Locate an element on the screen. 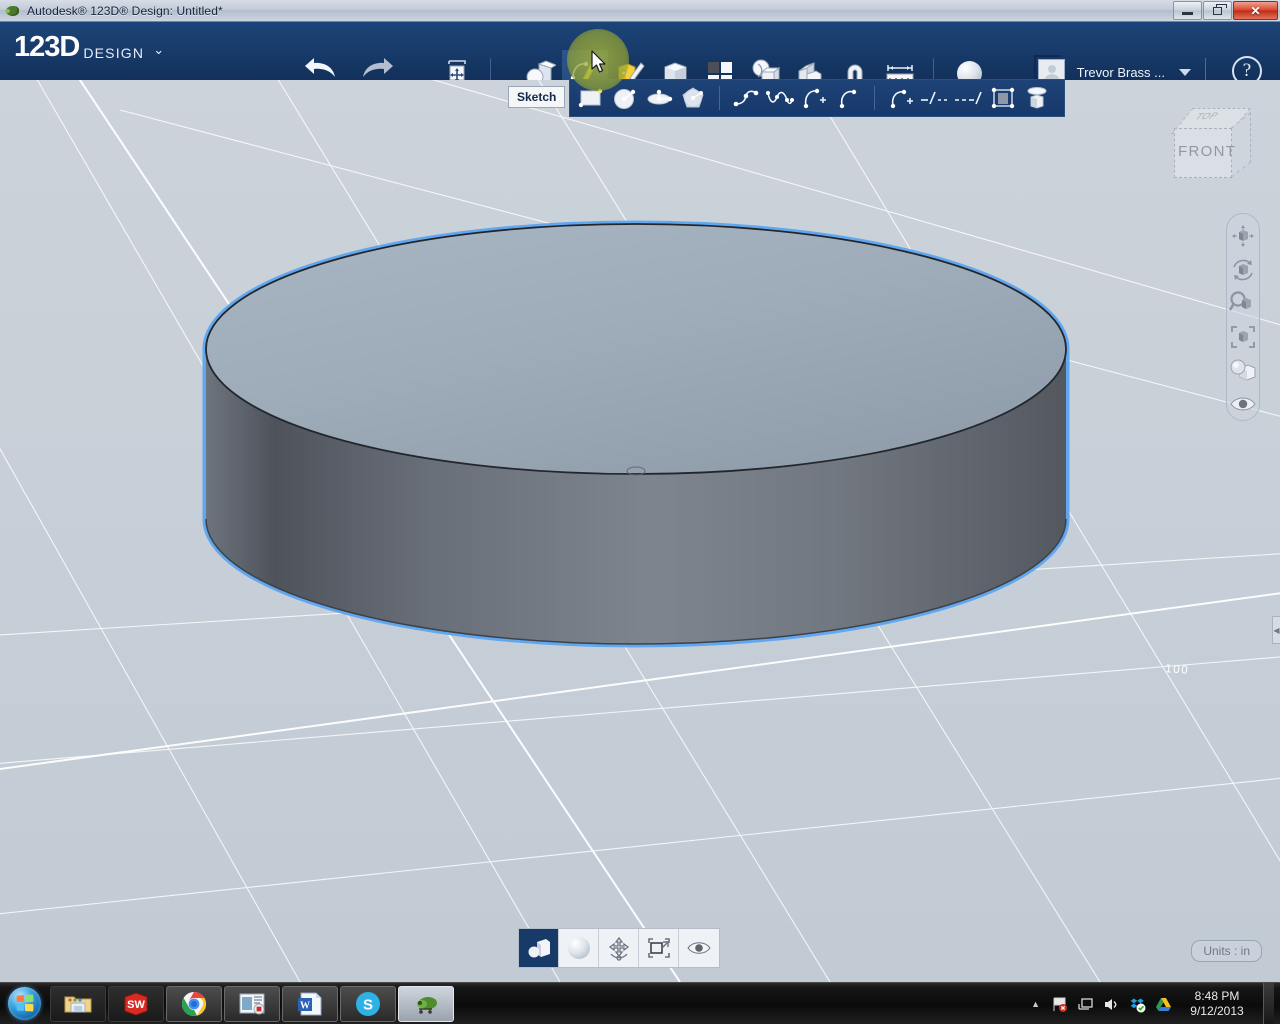  system-tray: ▲ 8:48 PM 9/12/2013 is located at coordinates (1155, 1003).